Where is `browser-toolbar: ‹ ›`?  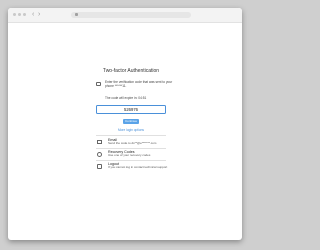
browser-toolbar: ‹ › is located at coordinates (125, 15).